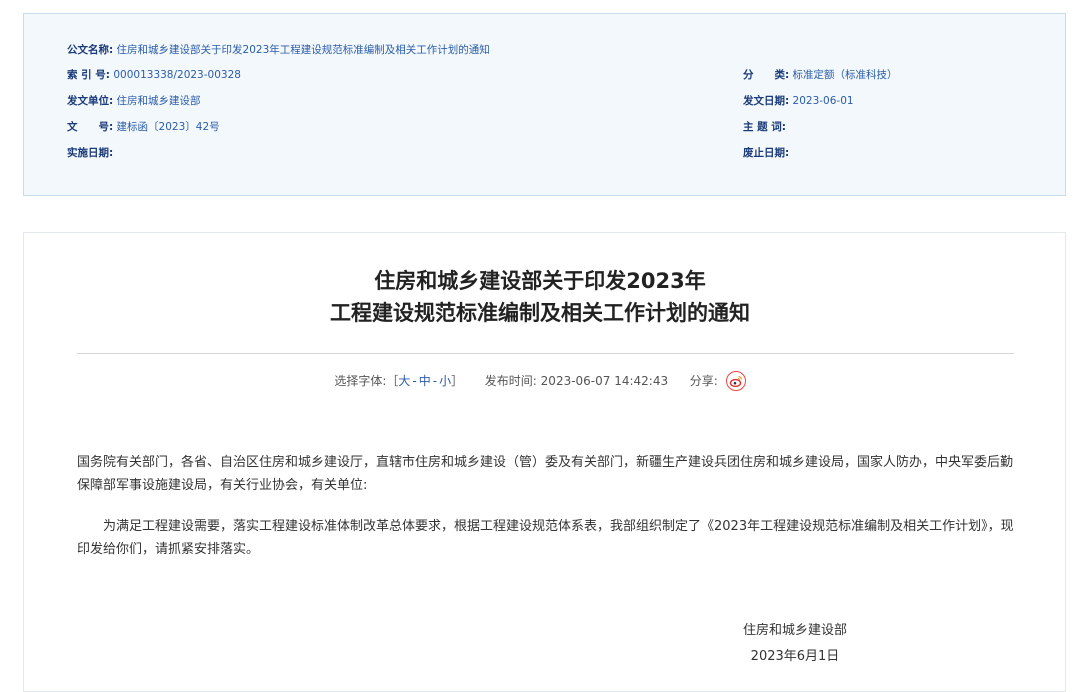 This screenshot has height=692, width=1080. What do you see at coordinates (735, 380) in the screenshot?
I see `weibo-share-icon` at bounding box center [735, 380].